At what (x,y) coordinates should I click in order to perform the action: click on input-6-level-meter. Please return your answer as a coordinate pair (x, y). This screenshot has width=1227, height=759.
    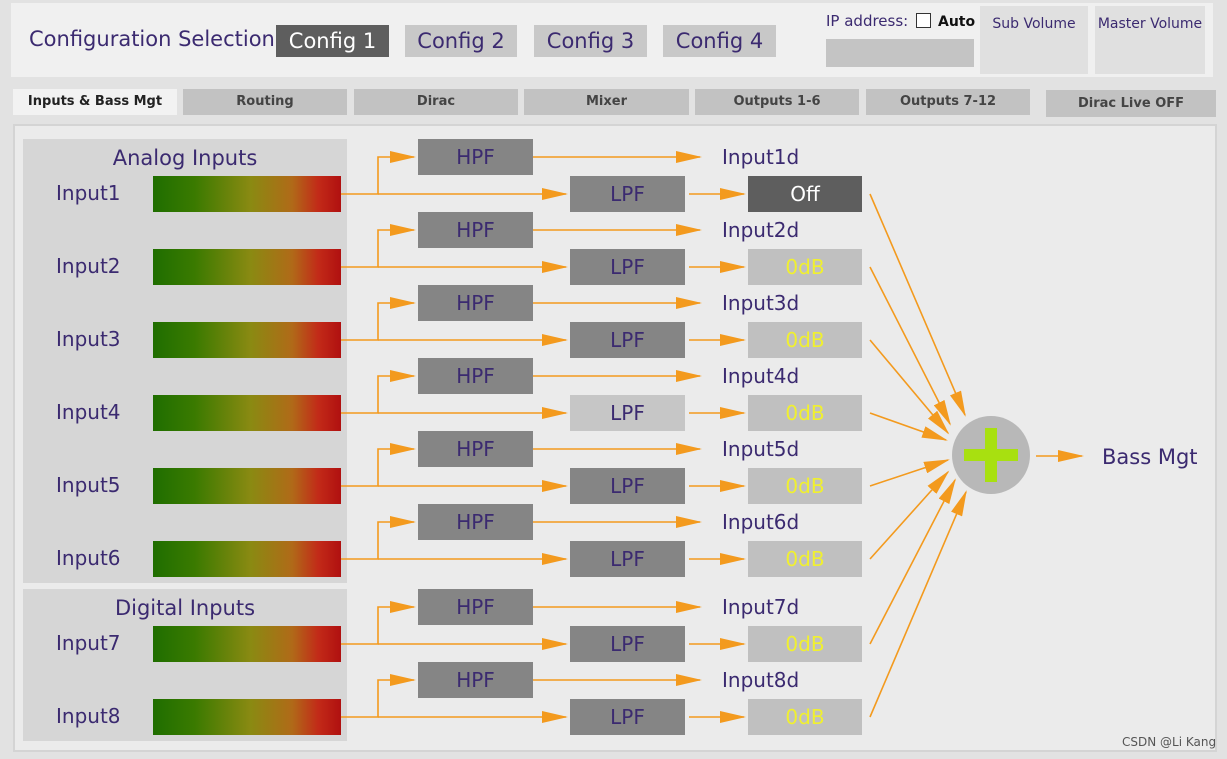
    Looking at the image, I should click on (247, 559).